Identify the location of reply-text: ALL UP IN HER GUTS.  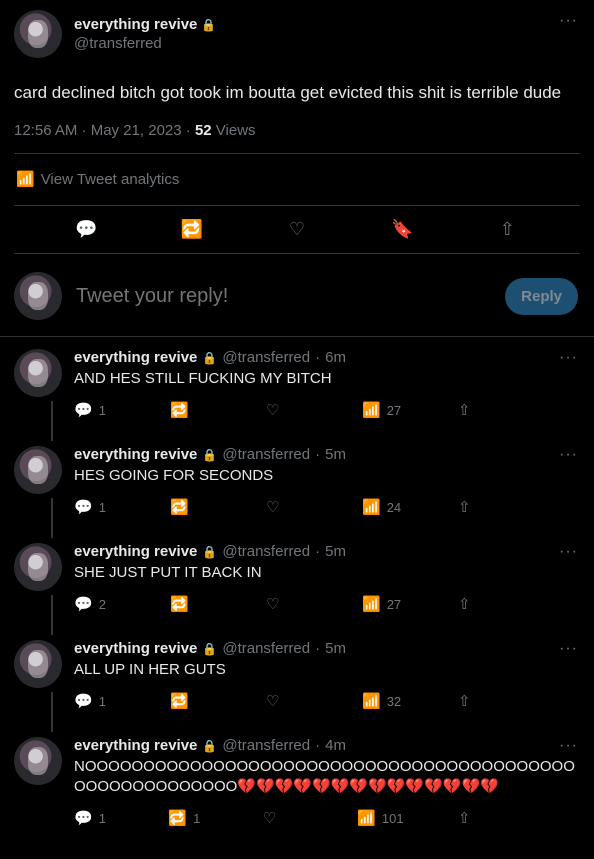
(150, 669).